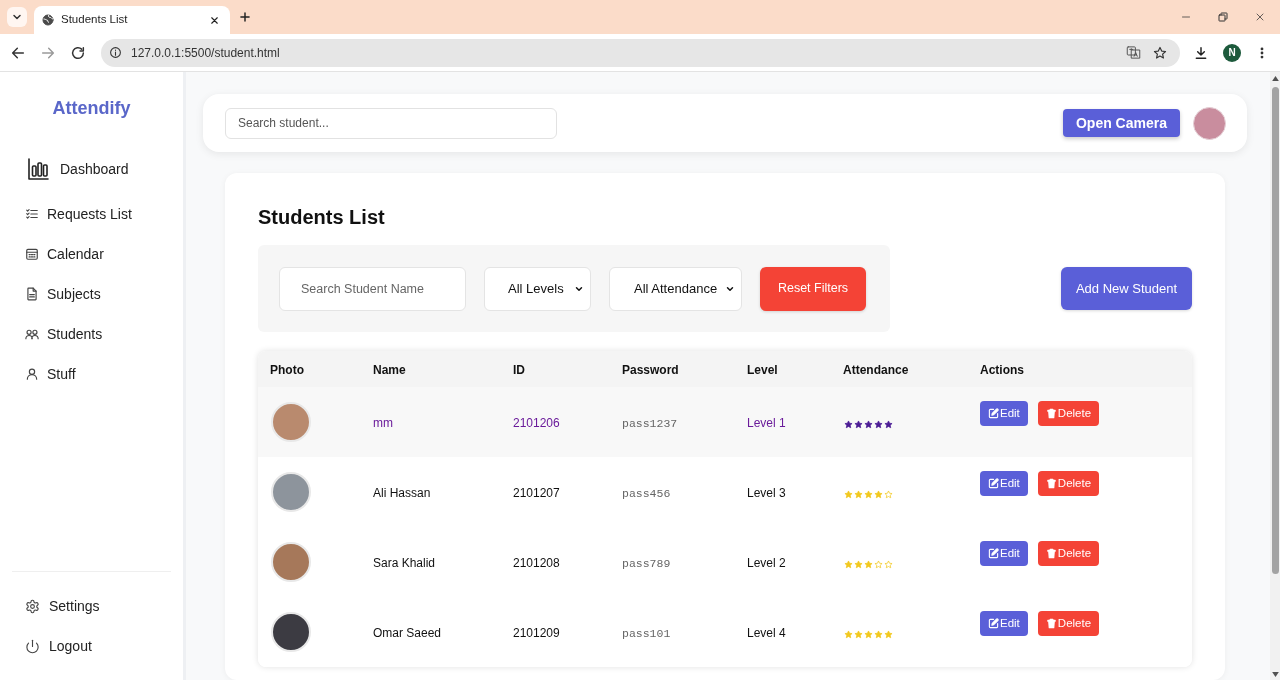 The width and height of the screenshot is (1280, 680). Describe the element at coordinates (725, 492) in the screenshot. I see `table-row: Ali Hassan 2101207 pass456 Level 3 Edit Delete` at that location.